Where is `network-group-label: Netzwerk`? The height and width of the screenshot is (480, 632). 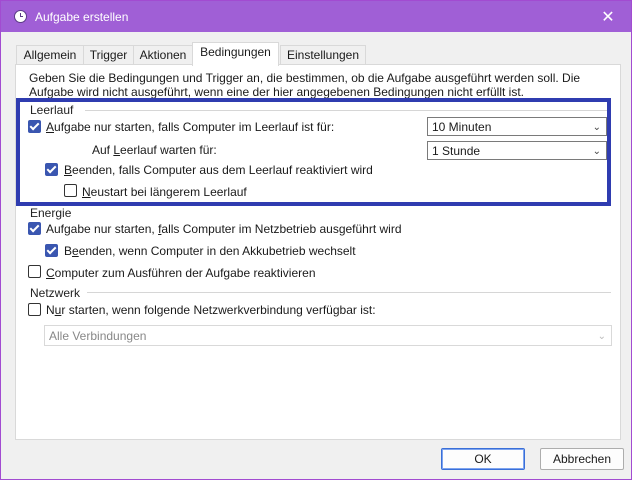
network-group-label: Netzwerk is located at coordinates (55, 293).